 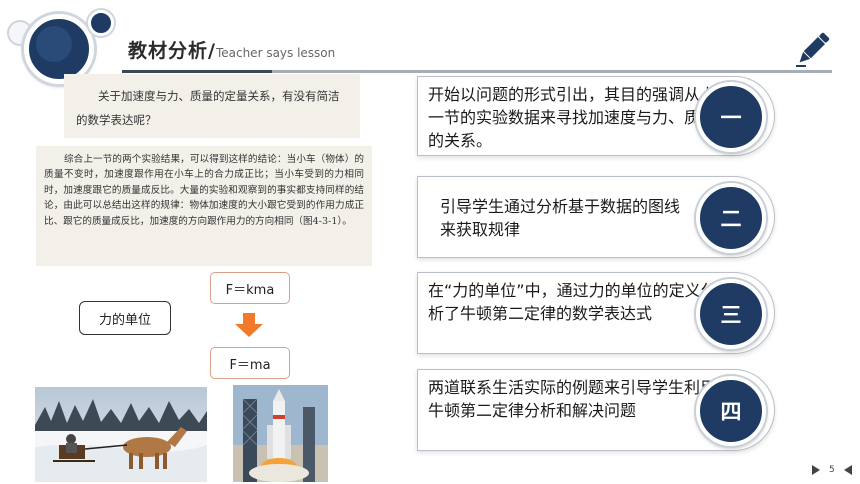 I want to click on header-small-circle-decoration, so click(x=101, y=23).